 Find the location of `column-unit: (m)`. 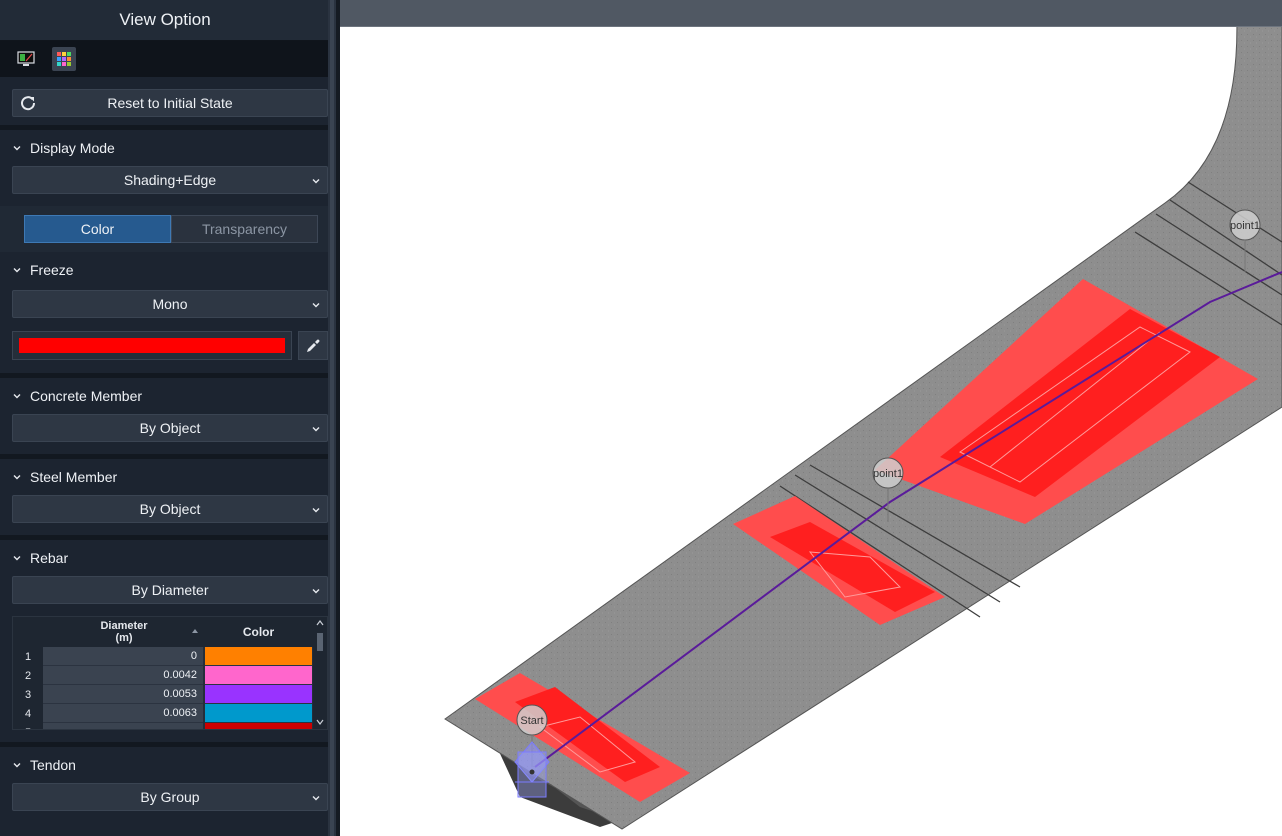

column-unit: (m) is located at coordinates (124, 638).